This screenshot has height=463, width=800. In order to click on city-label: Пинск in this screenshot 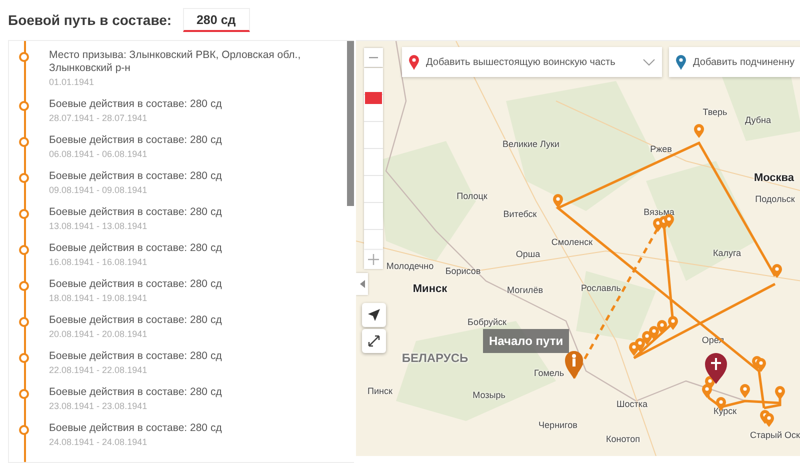, I will do `click(380, 391)`.